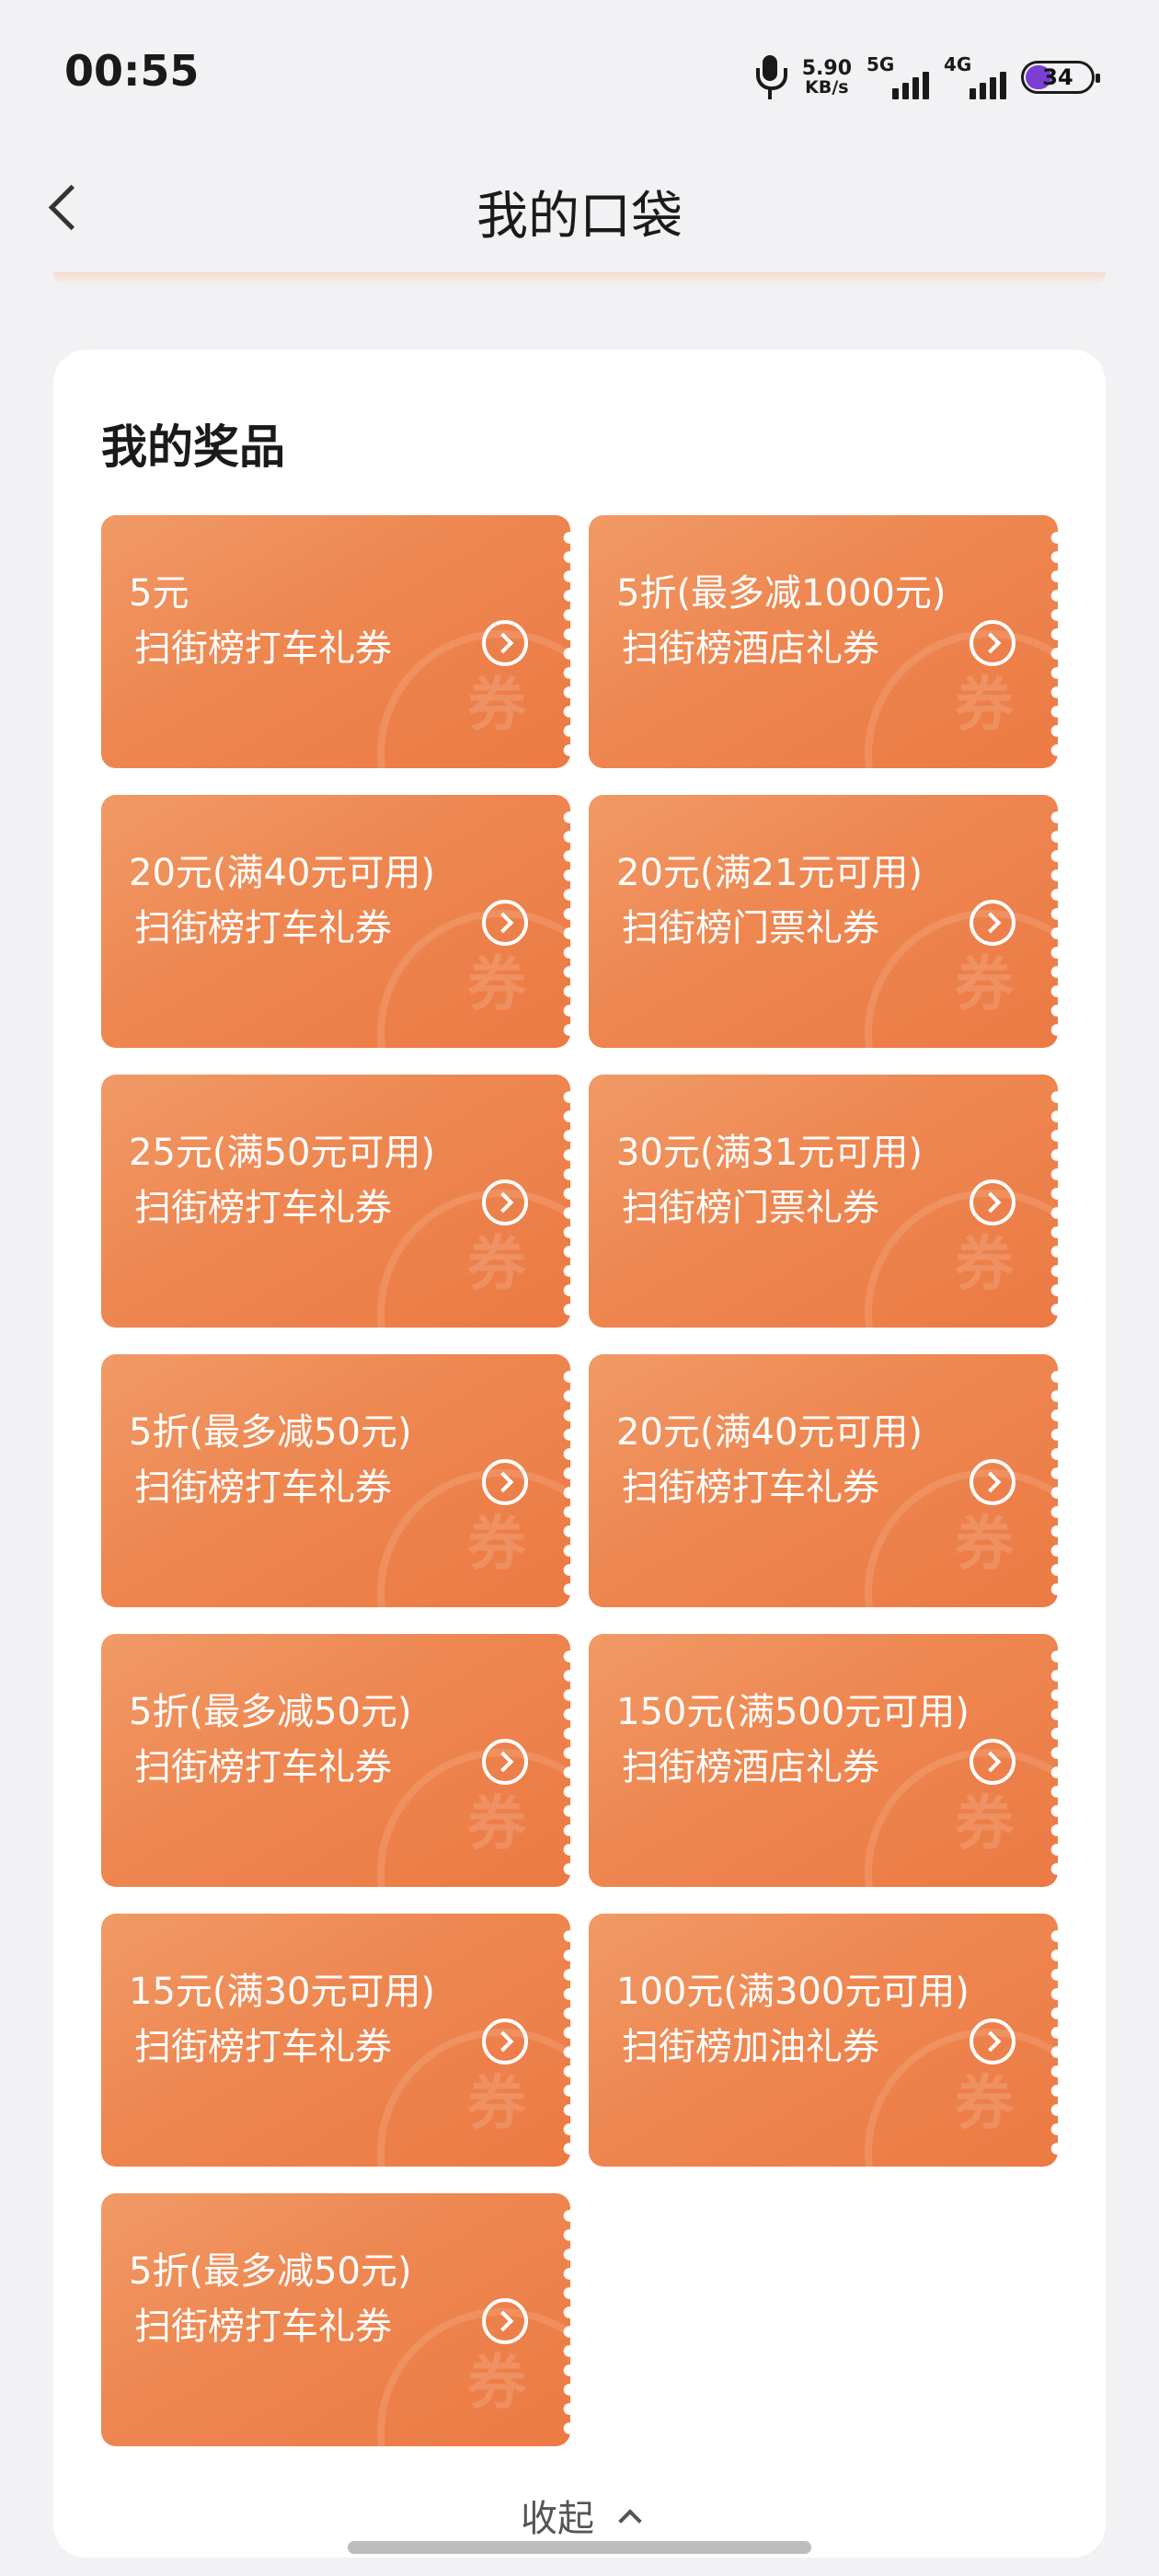 The height and width of the screenshot is (2576, 1159). Describe the element at coordinates (579, 217) in the screenshot. I see `page-title: 我的口袋` at that location.